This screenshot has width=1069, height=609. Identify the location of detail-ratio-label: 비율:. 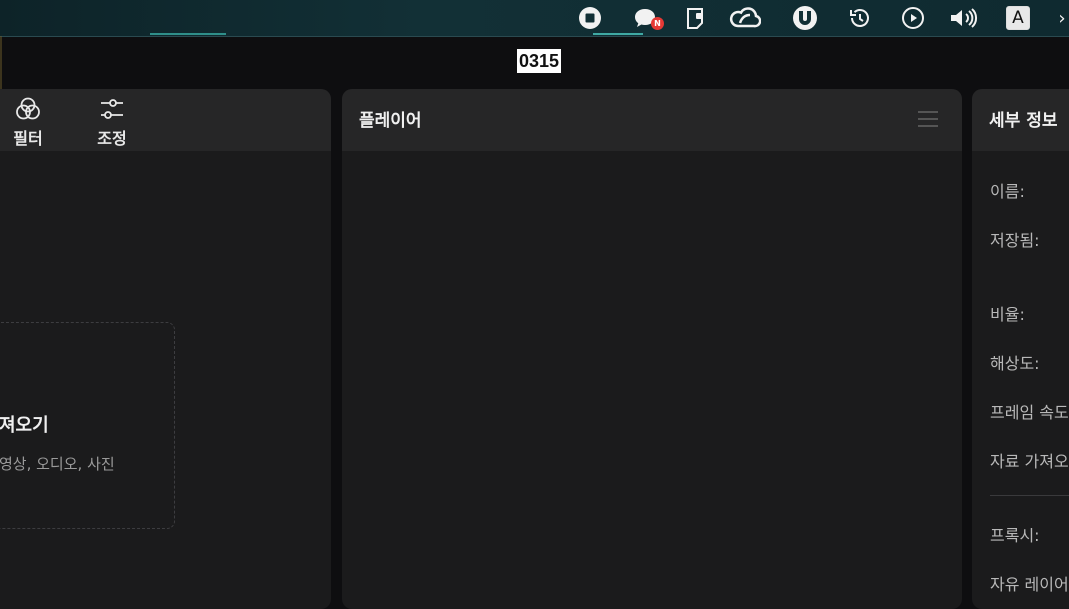
(1007, 314).